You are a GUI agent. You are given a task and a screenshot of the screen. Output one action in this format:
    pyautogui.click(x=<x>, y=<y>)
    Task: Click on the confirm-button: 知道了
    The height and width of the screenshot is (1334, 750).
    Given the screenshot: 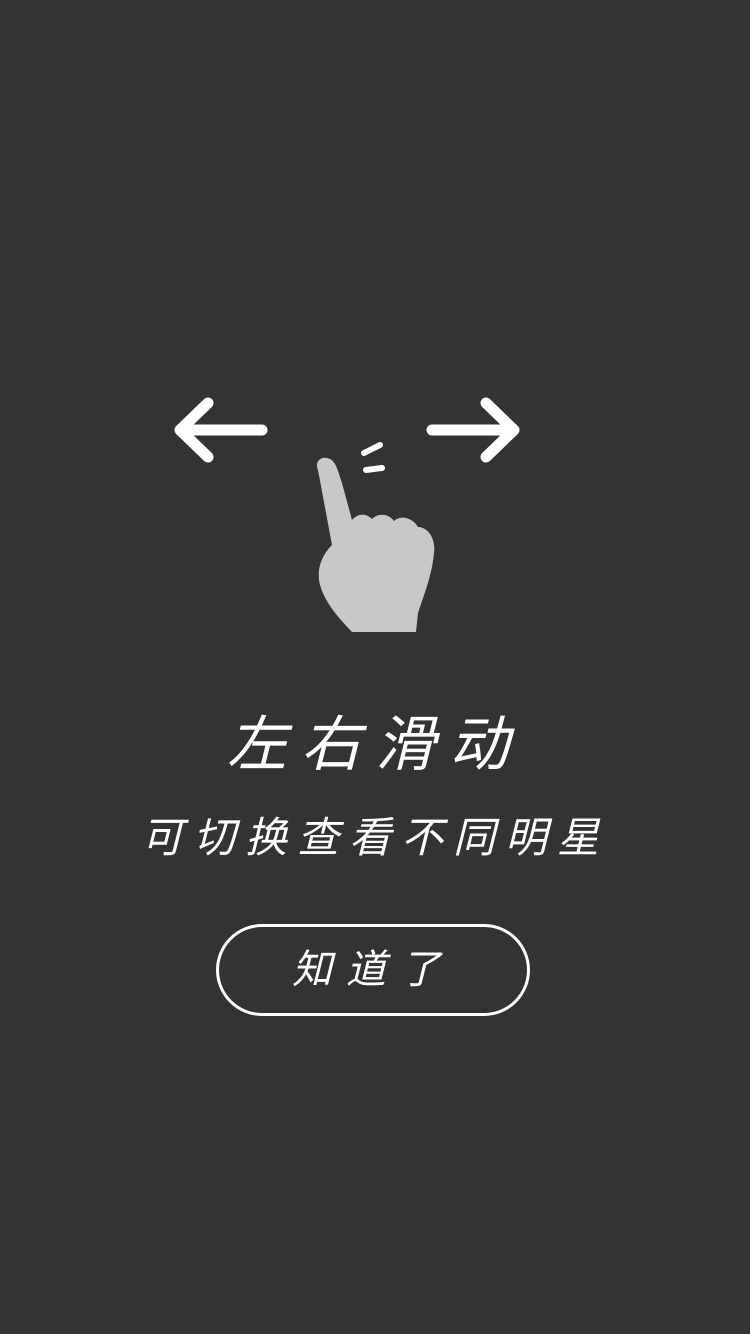 What is the action you would take?
    pyautogui.click(x=373, y=970)
    